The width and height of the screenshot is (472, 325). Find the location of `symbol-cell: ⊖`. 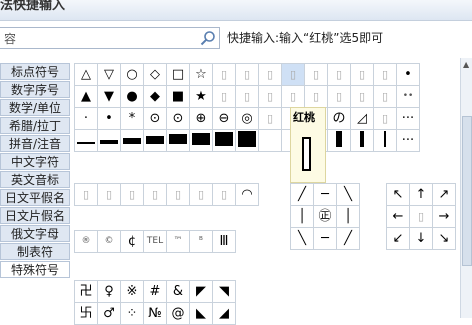

symbol-cell: ⊖ is located at coordinates (224, 118).